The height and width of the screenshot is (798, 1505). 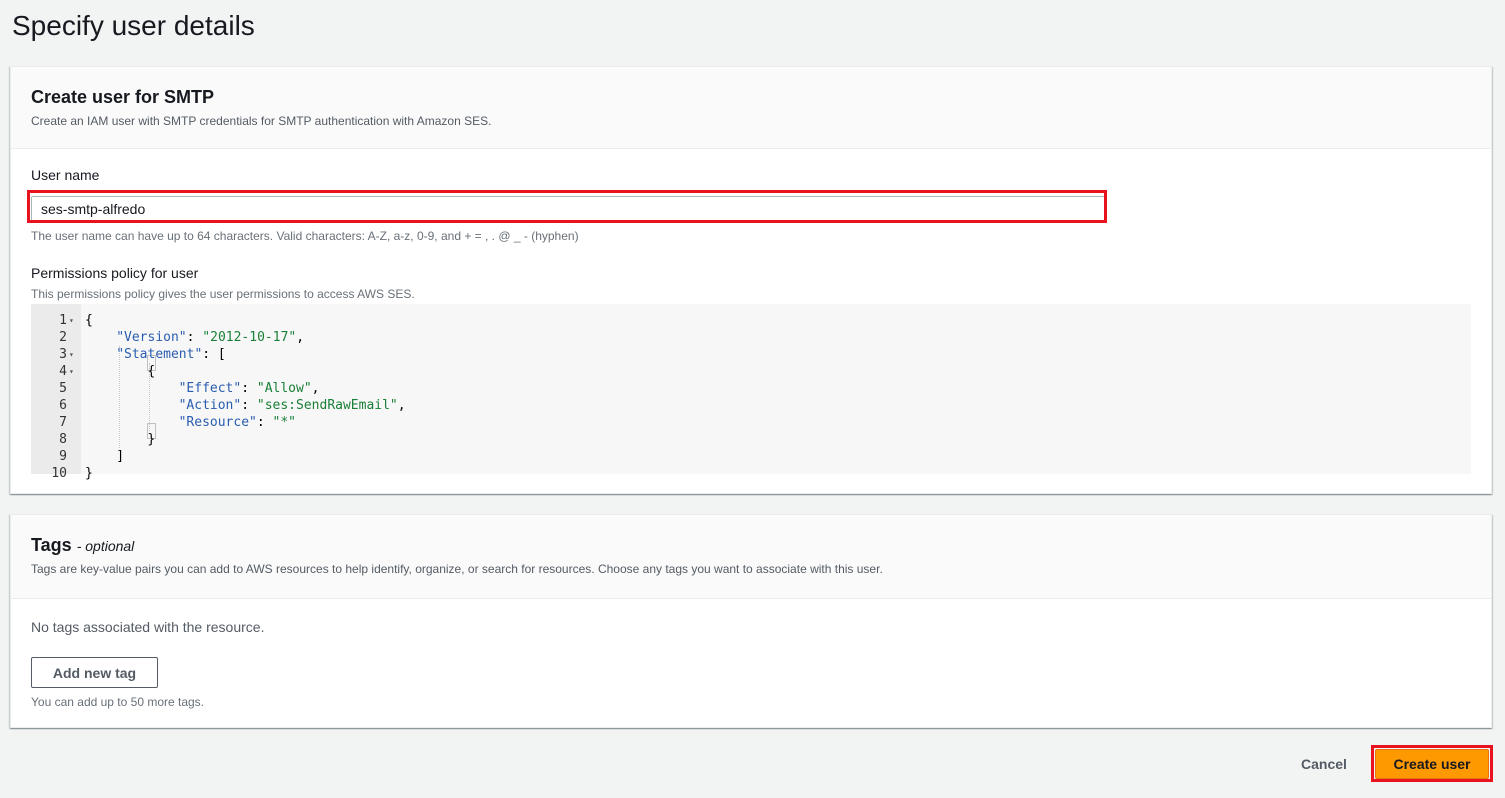 I want to click on json-string: "ses:SendRawEmail", so click(x=327, y=405).